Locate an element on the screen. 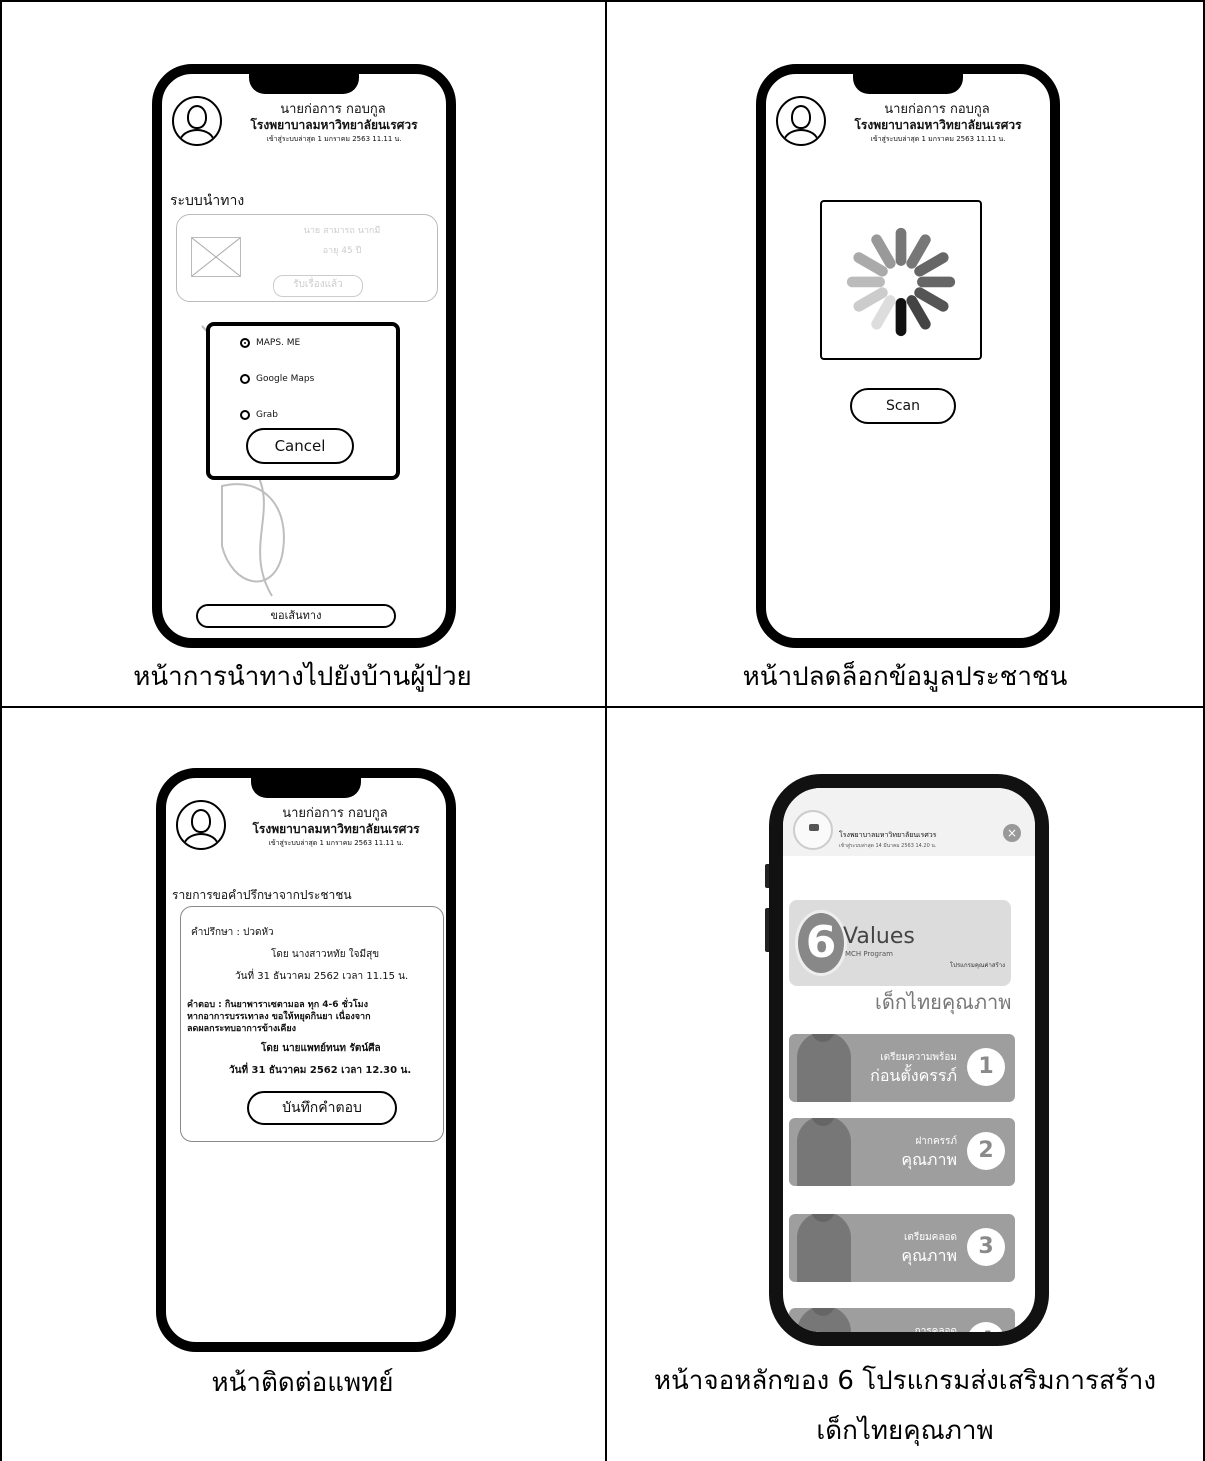 The width and height of the screenshot is (1205, 1461). map-app-dialog: MAPS. ME Google Maps Grab Cancel is located at coordinates (303, 401).